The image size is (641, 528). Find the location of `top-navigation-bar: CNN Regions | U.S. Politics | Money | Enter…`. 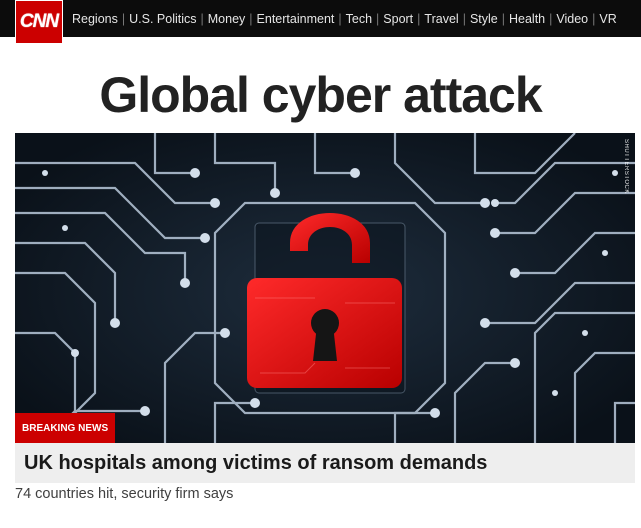

top-navigation-bar: CNN Regions | U.S. Politics | Money | Enter… is located at coordinates (320, 22).